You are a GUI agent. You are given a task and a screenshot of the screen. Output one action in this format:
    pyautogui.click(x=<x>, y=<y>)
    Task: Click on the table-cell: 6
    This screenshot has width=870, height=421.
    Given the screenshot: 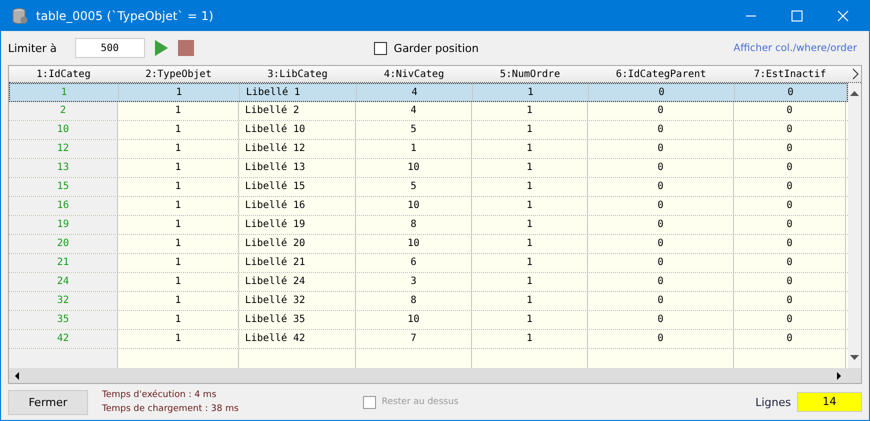 What is the action you would take?
    pyautogui.click(x=414, y=263)
    